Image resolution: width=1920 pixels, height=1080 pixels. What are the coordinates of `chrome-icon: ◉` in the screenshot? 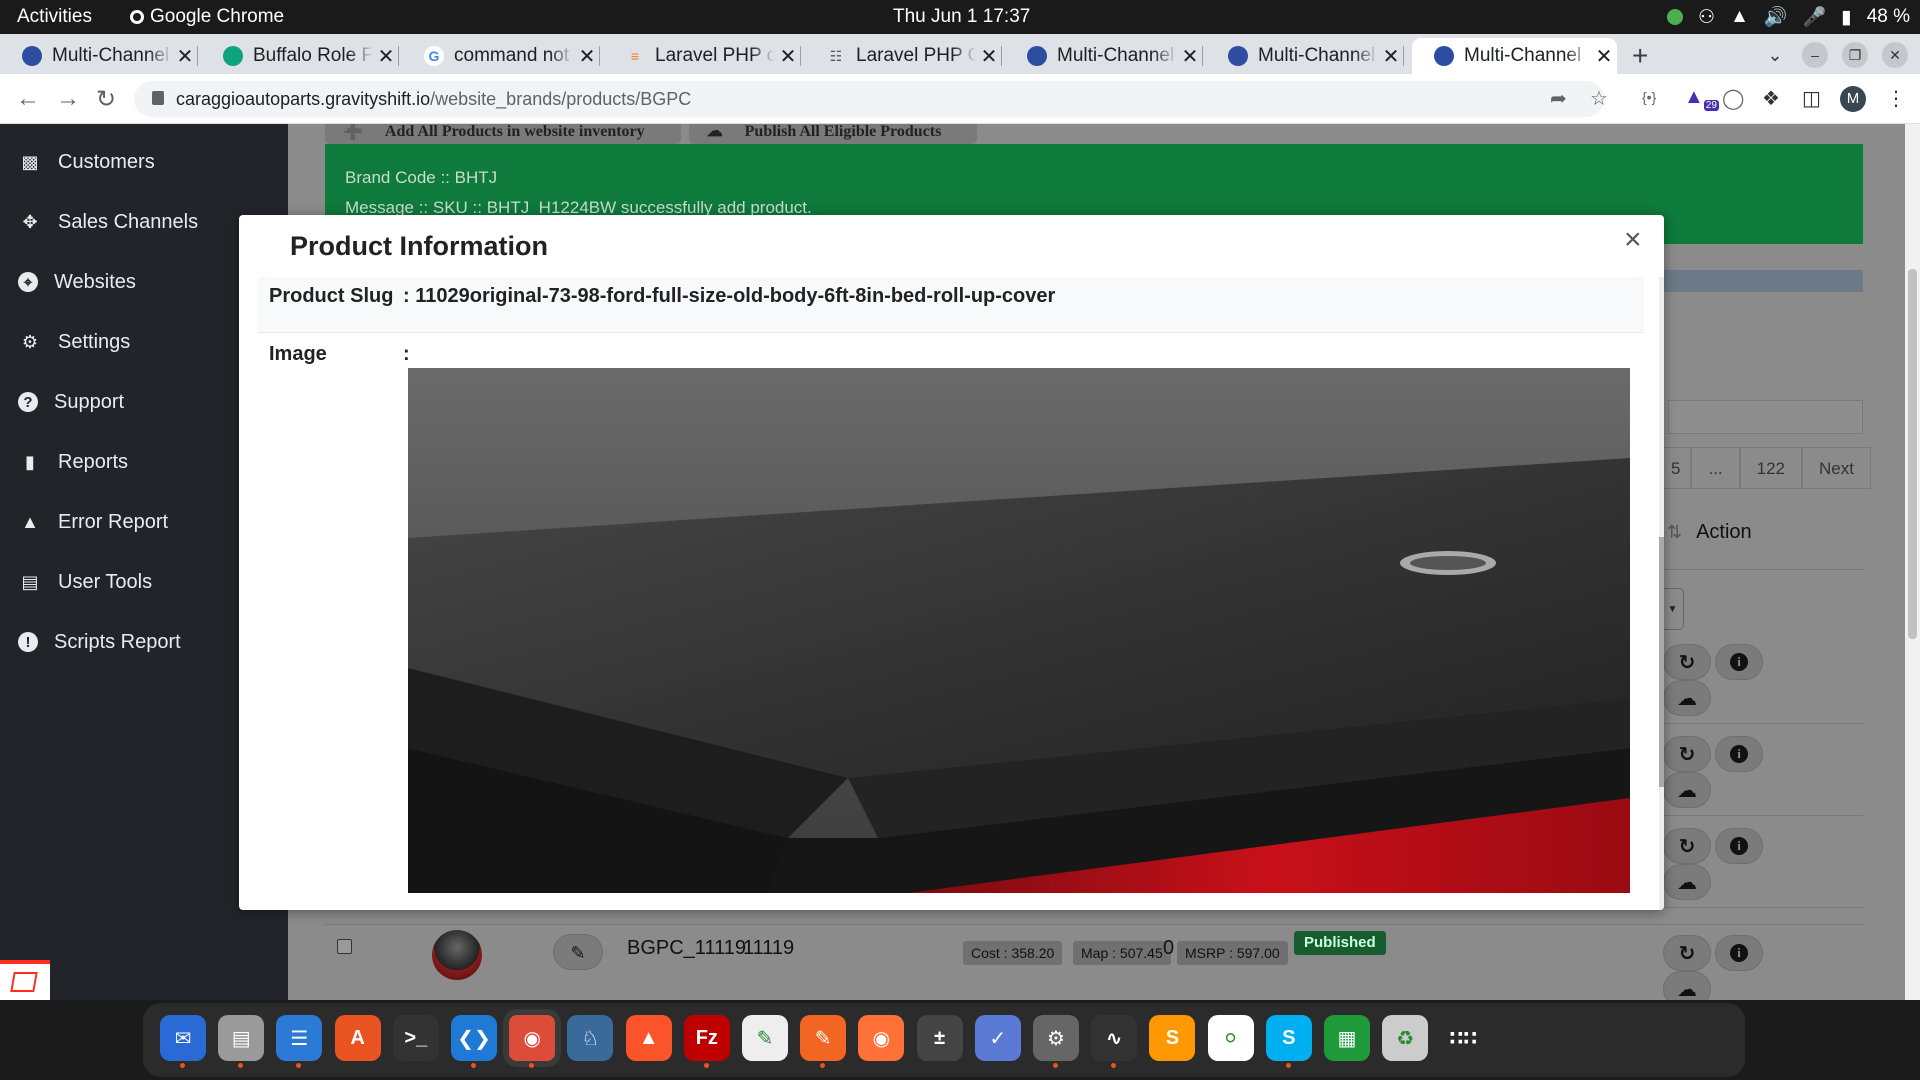 It's located at (532, 1038).